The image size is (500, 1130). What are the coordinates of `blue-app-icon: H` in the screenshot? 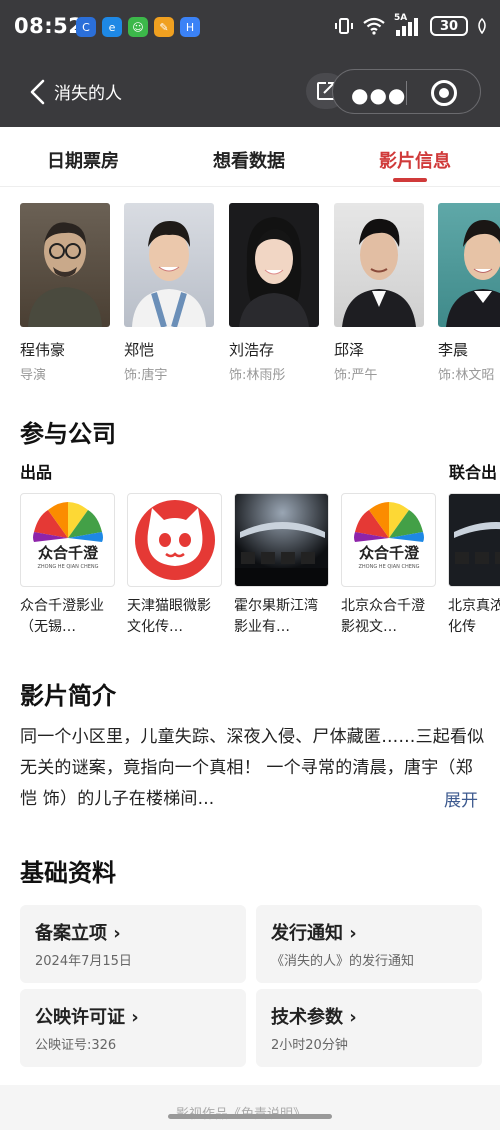 It's located at (190, 27).